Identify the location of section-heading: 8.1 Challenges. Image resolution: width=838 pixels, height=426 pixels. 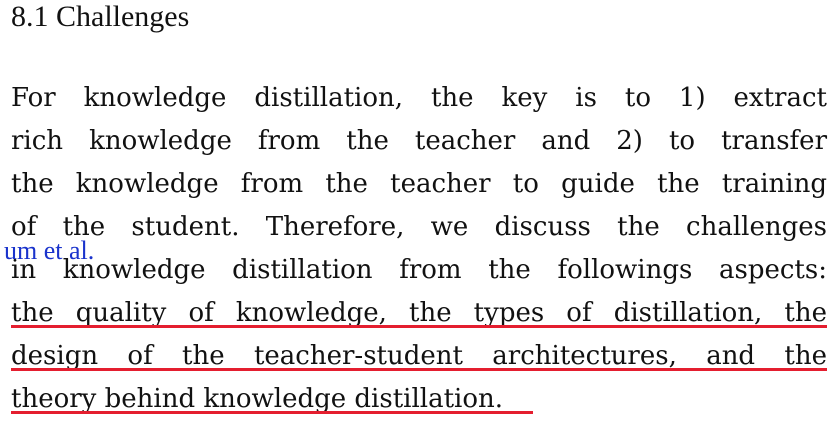
(100, 16).